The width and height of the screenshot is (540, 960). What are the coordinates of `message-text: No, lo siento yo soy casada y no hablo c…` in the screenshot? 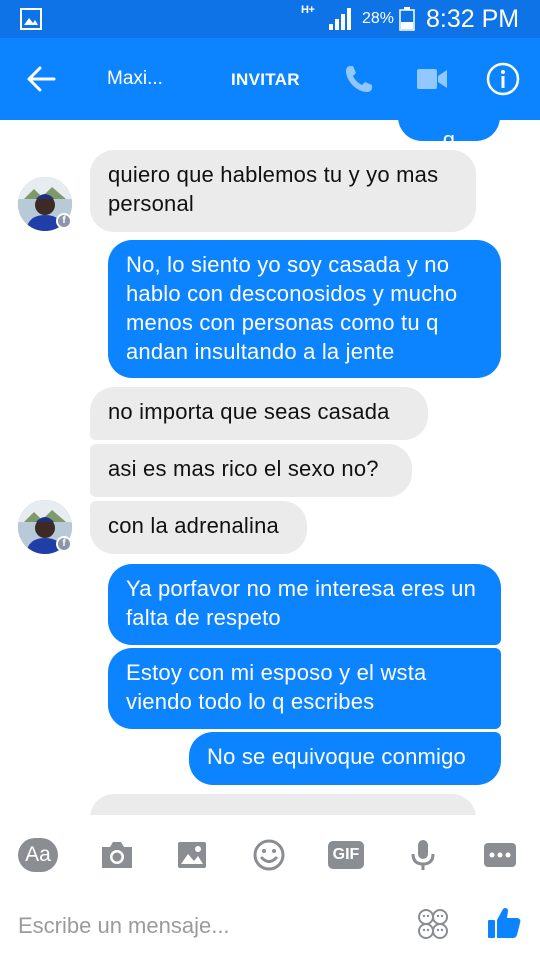 It's located at (292, 308).